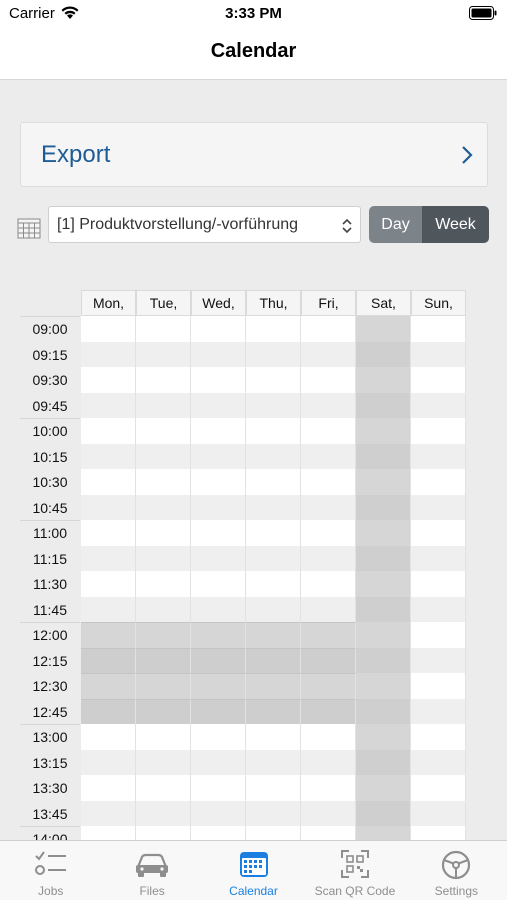 This screenshot has width=507, height=900. Describe the element at coordinates (456, 870) in the screenshot. I see `tab-settings: Settings` at that location.